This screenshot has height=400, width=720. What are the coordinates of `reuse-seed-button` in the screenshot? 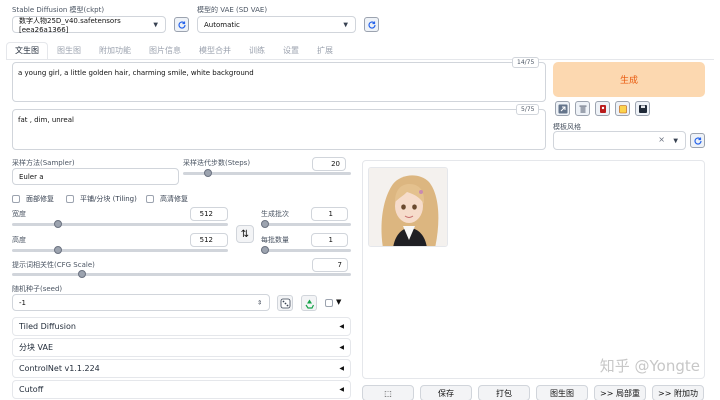 It's located at (309, 303).